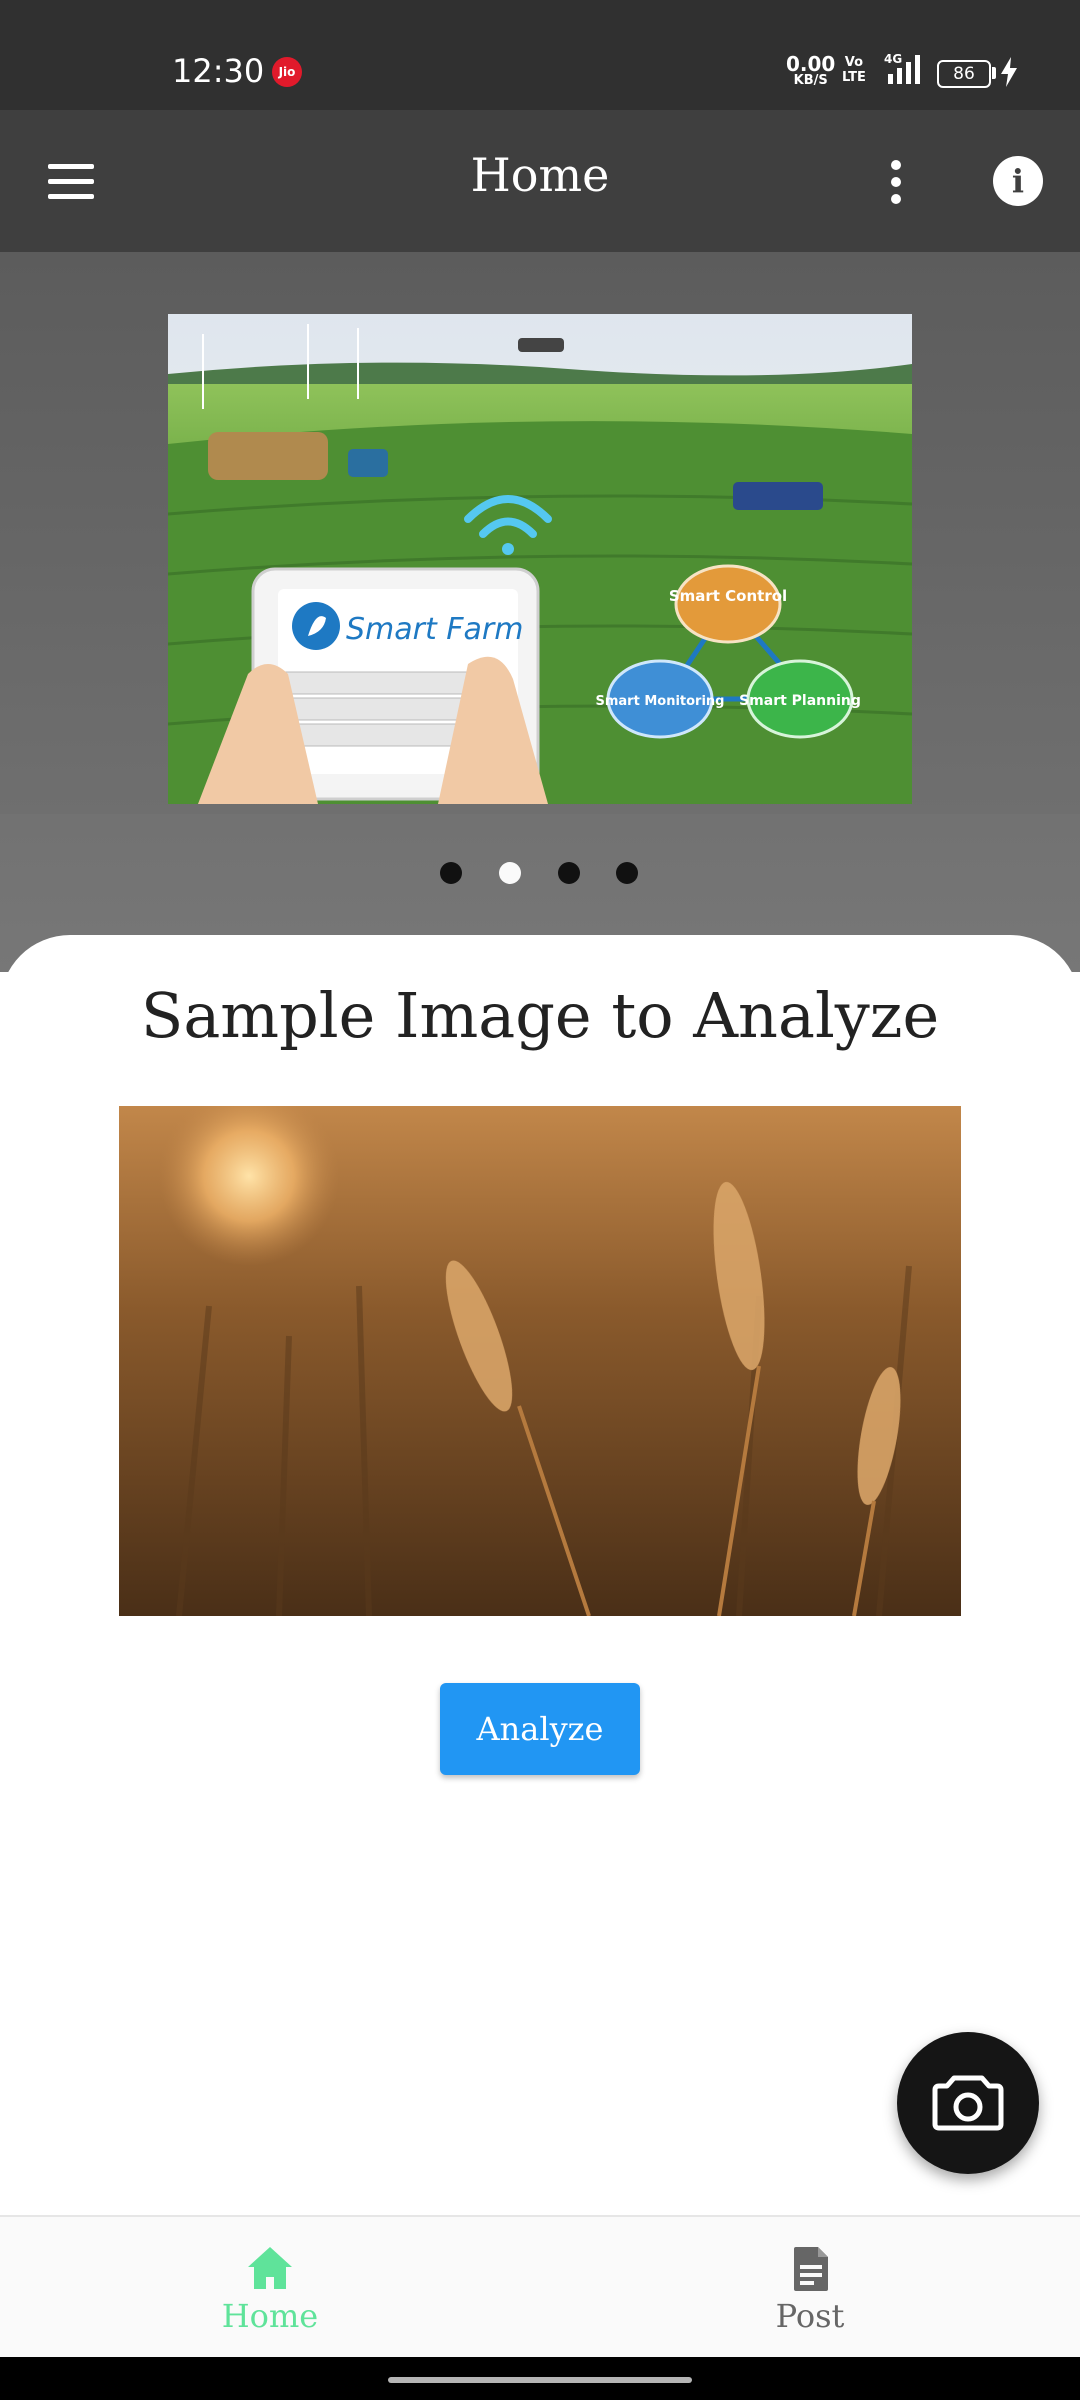 This screenshot has height=2400, width=1080. I want to click on volte-indicator: Vo LTE, so click(854, 70).